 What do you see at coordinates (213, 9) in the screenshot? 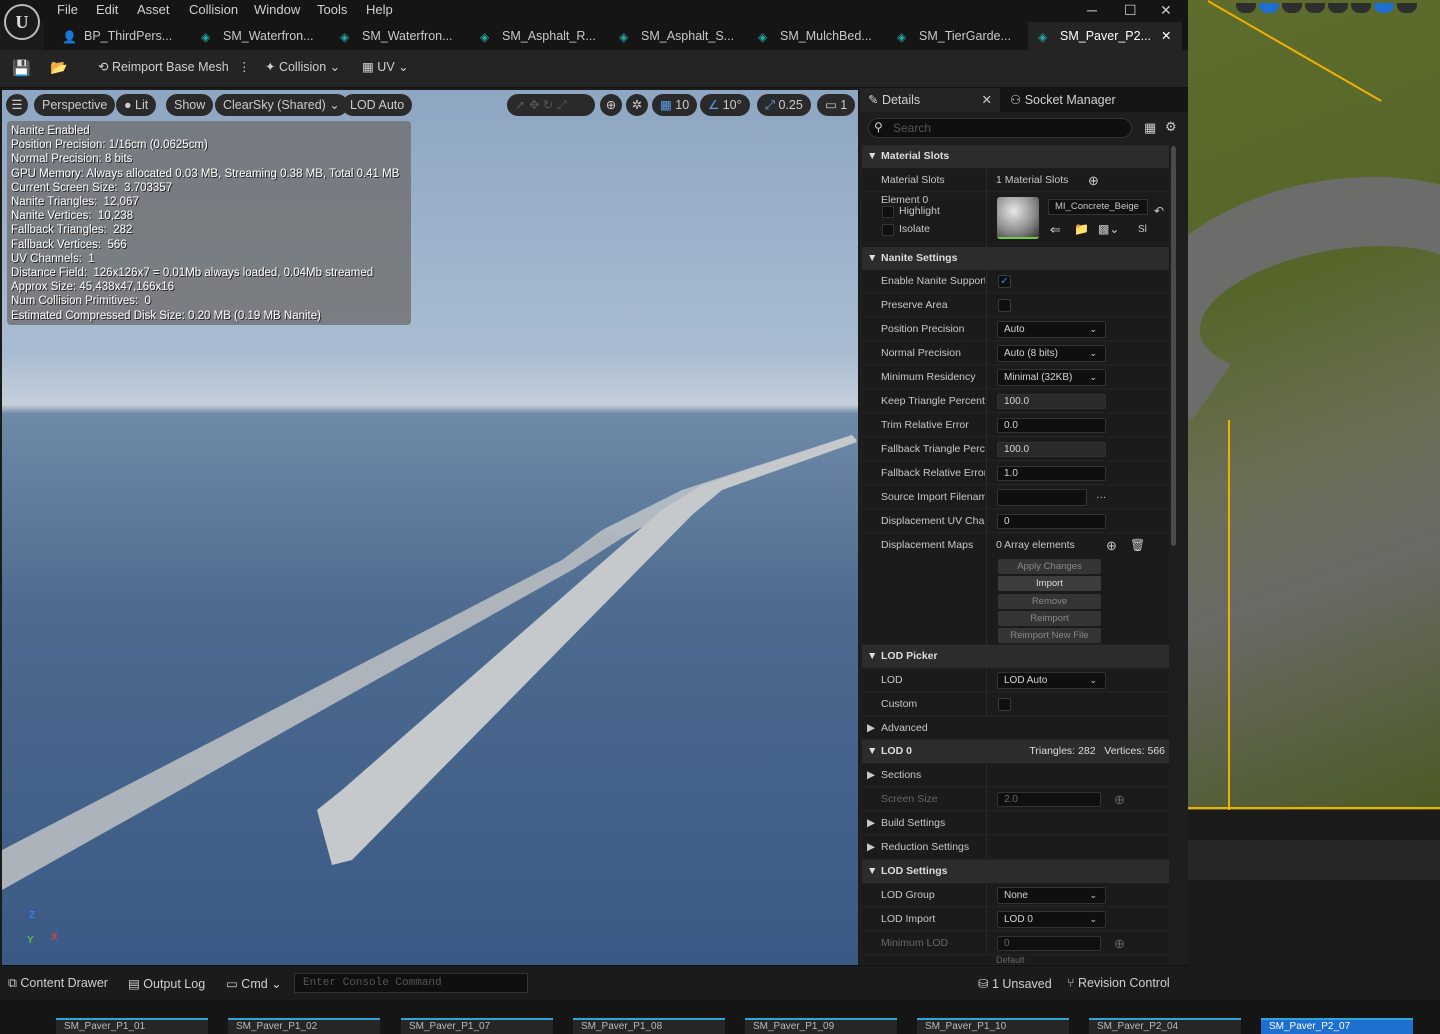
I see `menu-collision: Collision` at bounding box center [213, 9].